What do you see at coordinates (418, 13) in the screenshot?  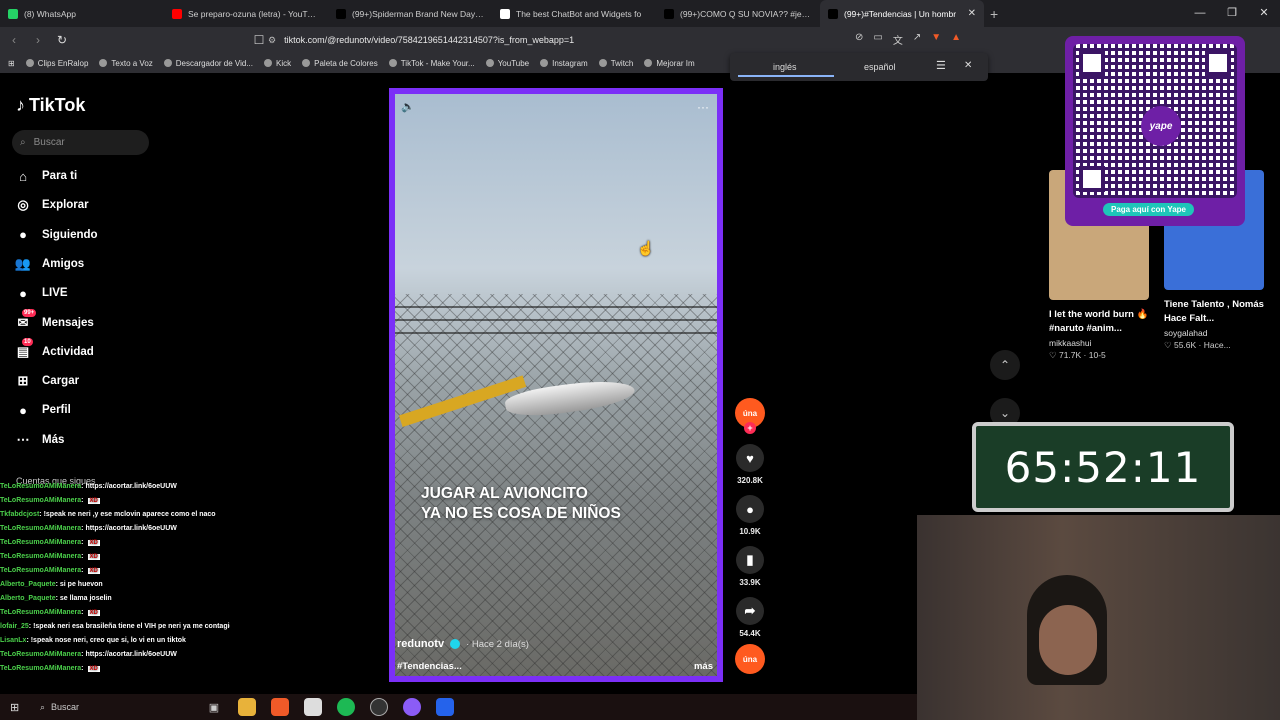 I see `tab-title: (99+)Spiderman Brand New Day Full` at bounding box center [418, 13].